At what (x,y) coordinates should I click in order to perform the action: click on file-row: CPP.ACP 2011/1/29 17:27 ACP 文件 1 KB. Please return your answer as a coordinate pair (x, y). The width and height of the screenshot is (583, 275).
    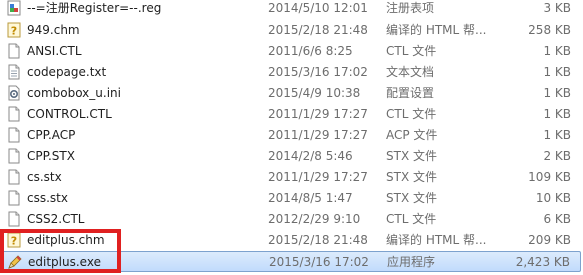
    Looking at the image, I should click on (290, 135).